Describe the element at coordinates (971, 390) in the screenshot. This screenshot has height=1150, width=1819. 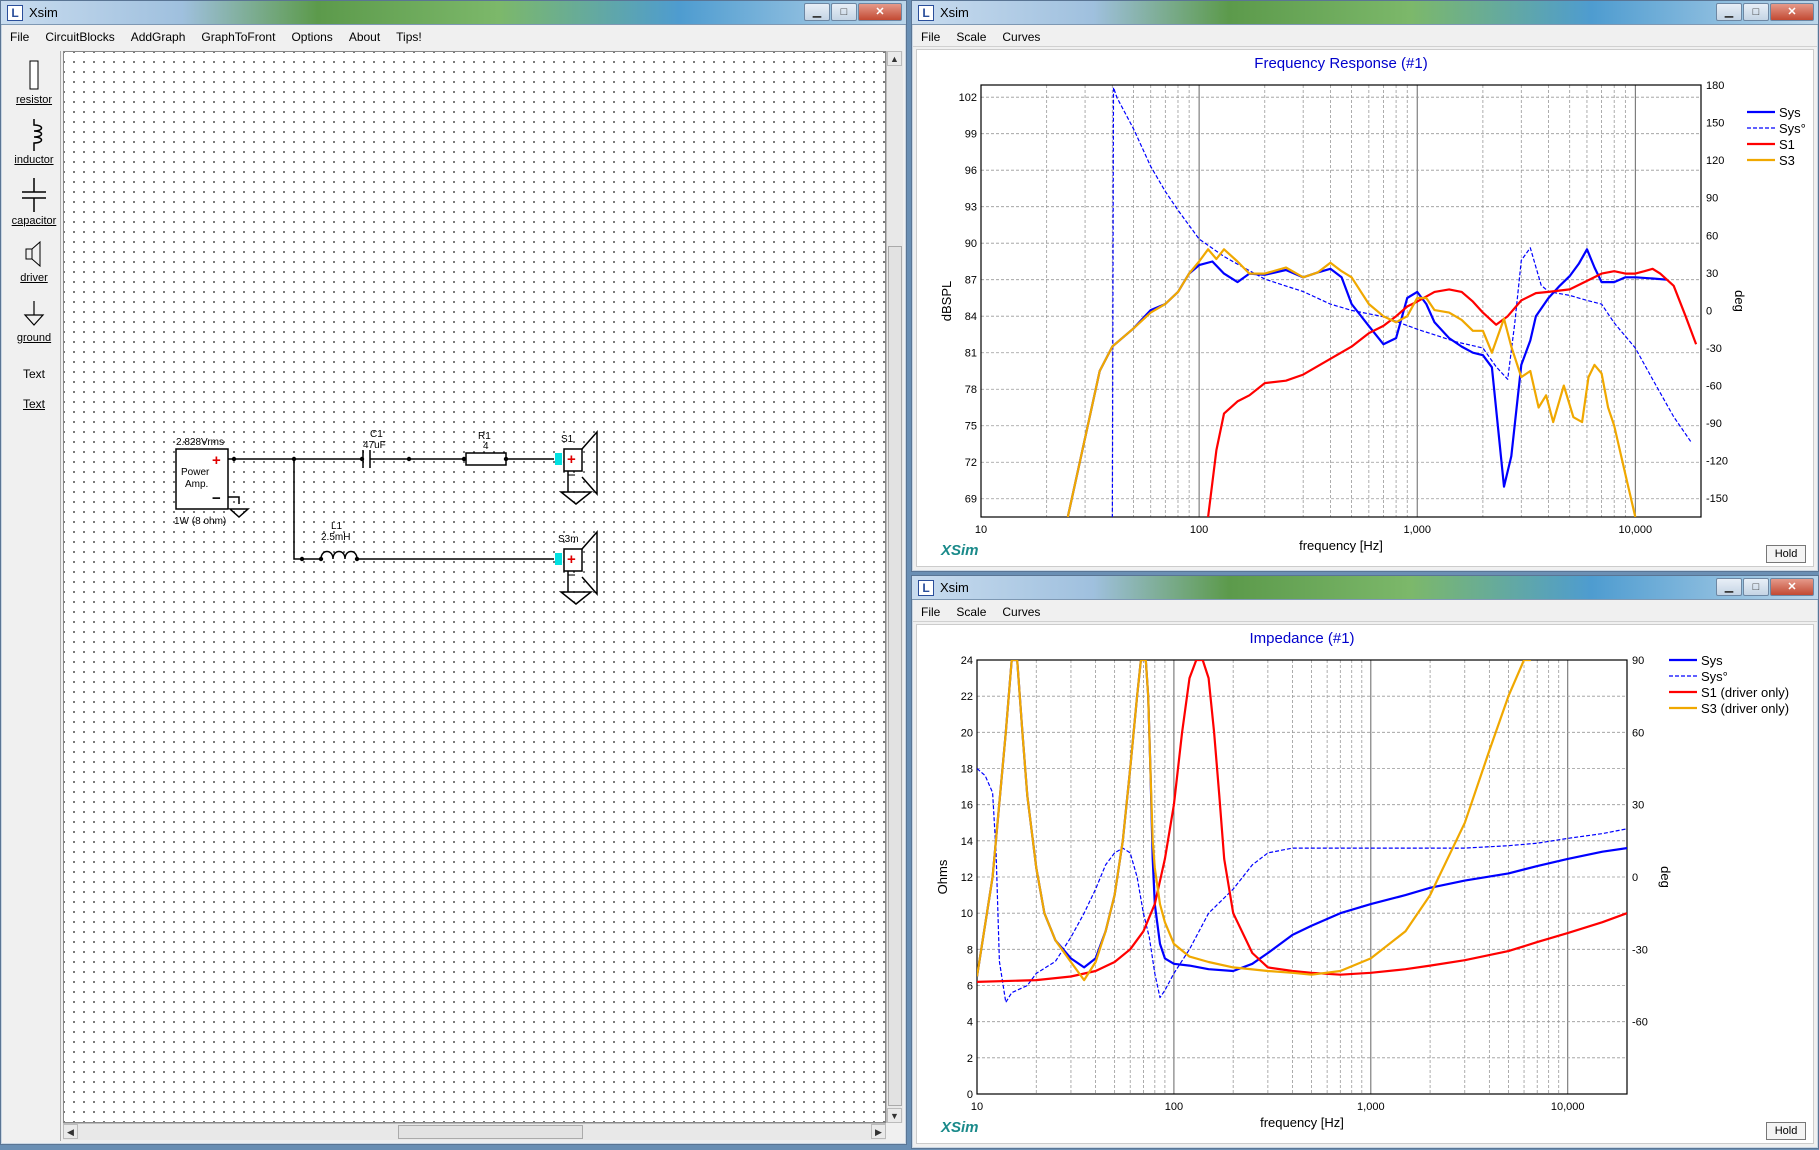
I see `y-tick-label: 78` at that location.